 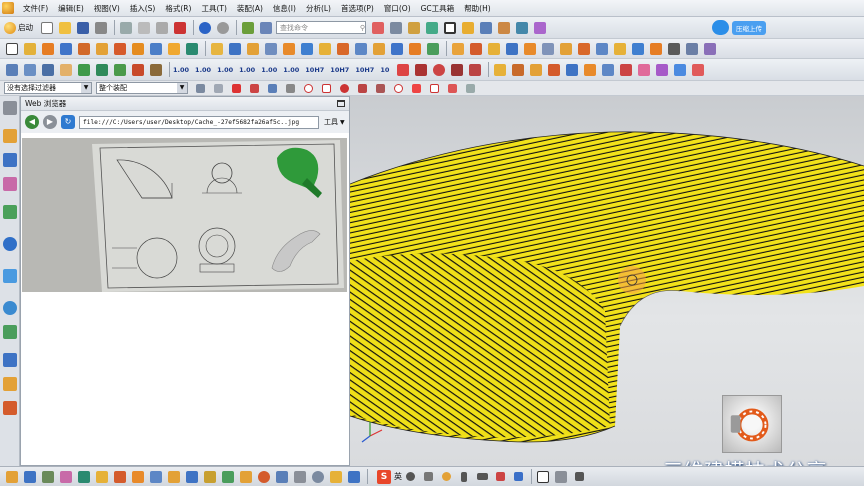 I want to click on centerline-icon, so click(x=457, y=70).